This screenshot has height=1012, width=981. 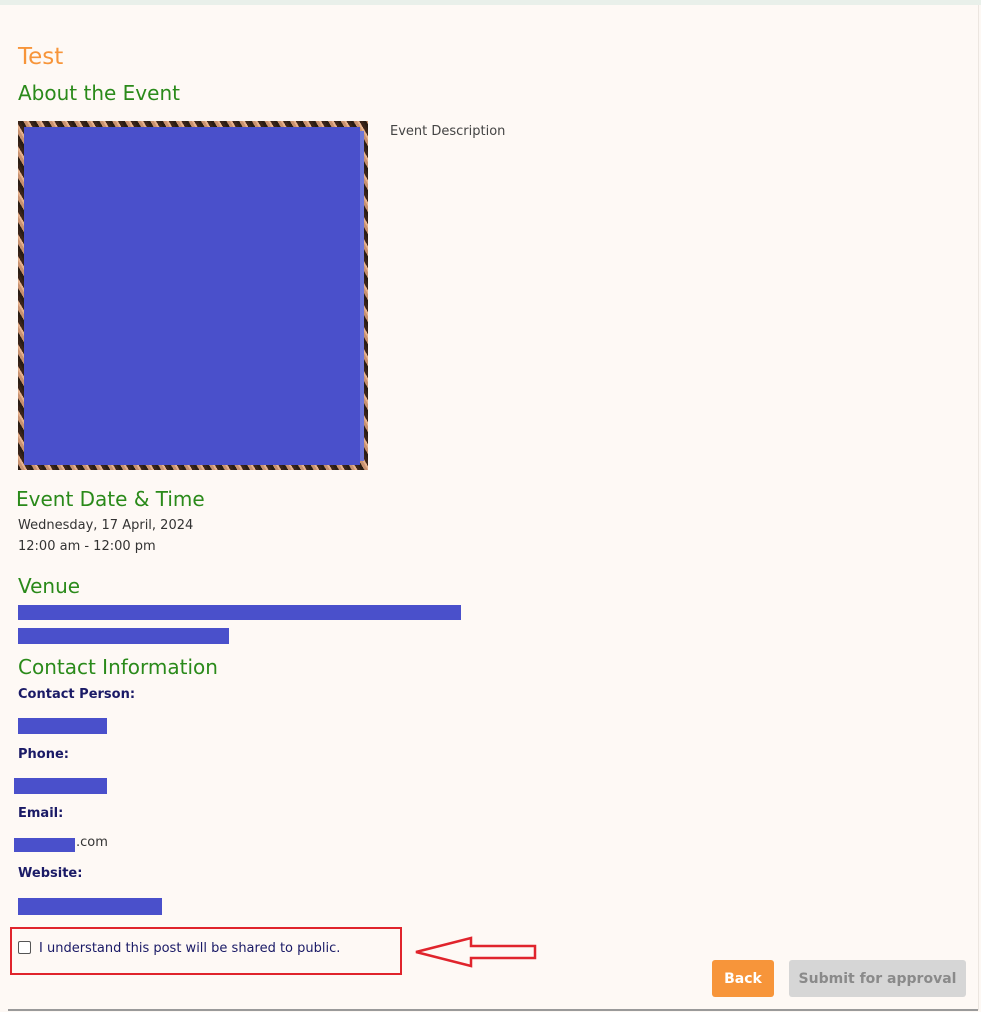 What do you see at coordinates (743, 978) in the screenshot?
I see `back-button: Back` at bounding box center [743, 978].